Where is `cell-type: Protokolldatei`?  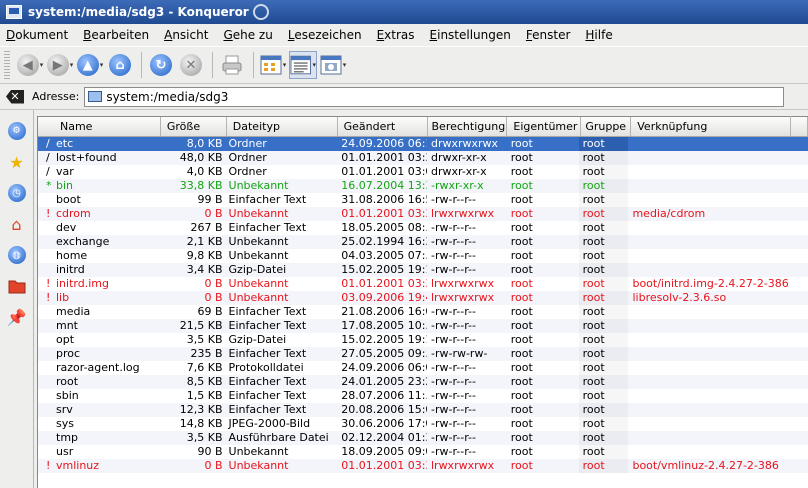 cell-type: Protokolldatei is located at coordinates (266, 367).